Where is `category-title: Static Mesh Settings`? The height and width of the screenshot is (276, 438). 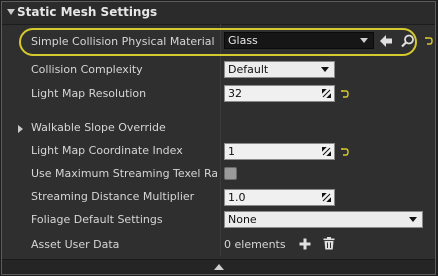
category-title: Static Mesh Settings is located at coordinates (87, 12).